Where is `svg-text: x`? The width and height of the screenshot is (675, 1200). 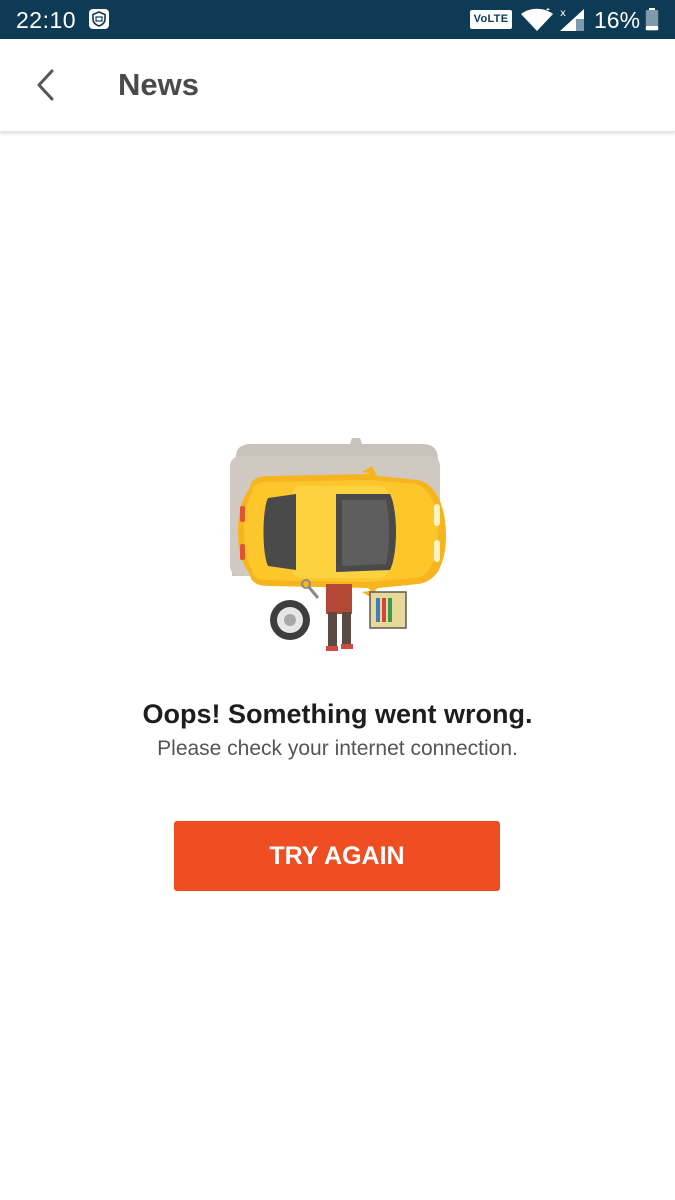
svg-text: x is located at coordinates (563, 13).